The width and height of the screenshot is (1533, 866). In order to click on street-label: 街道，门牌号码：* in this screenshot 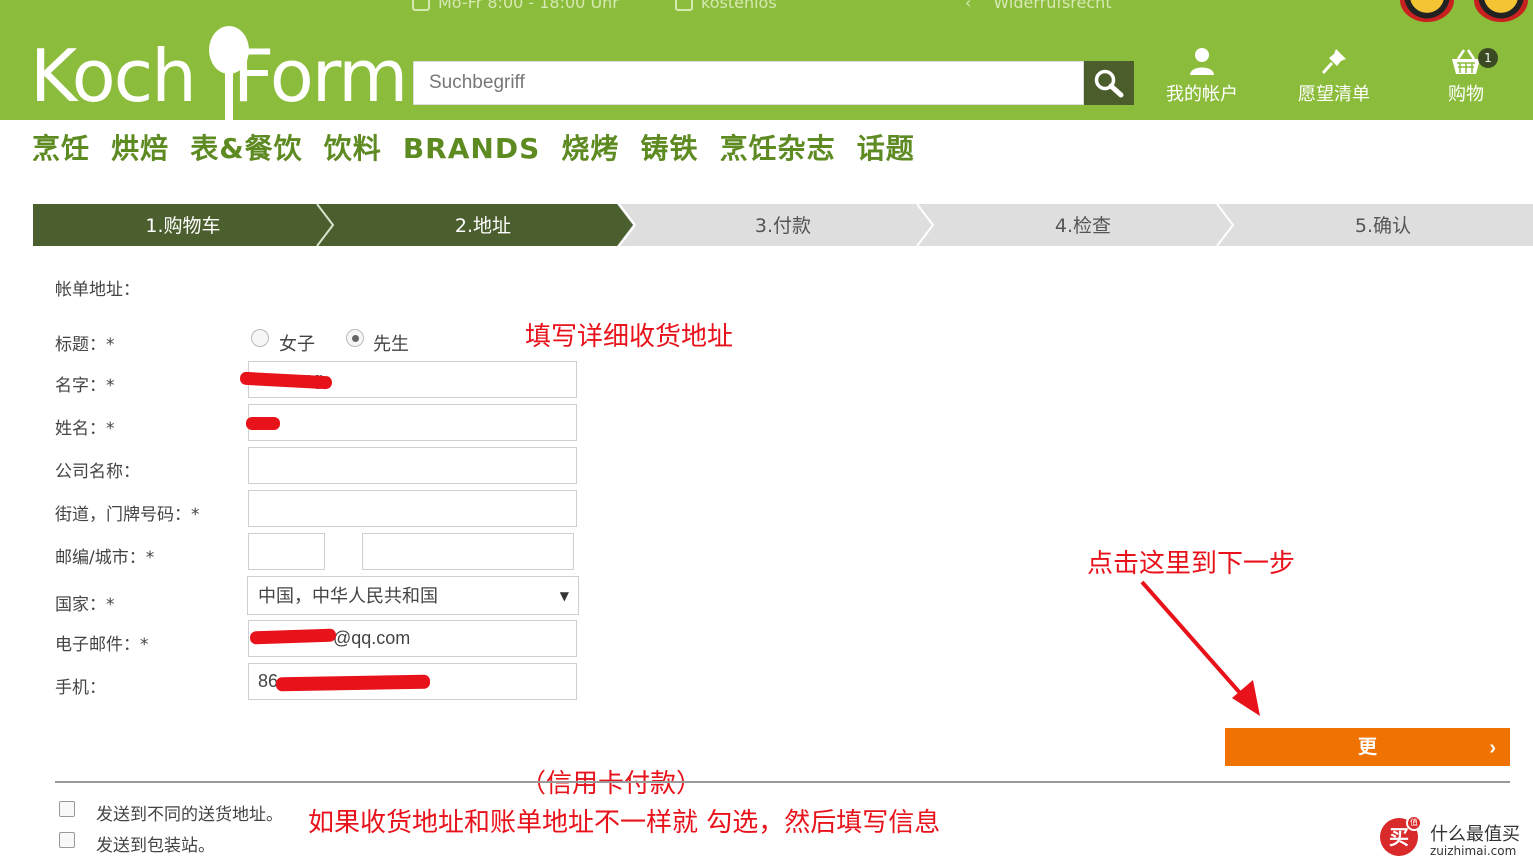, I will do `click(127, 515)`.